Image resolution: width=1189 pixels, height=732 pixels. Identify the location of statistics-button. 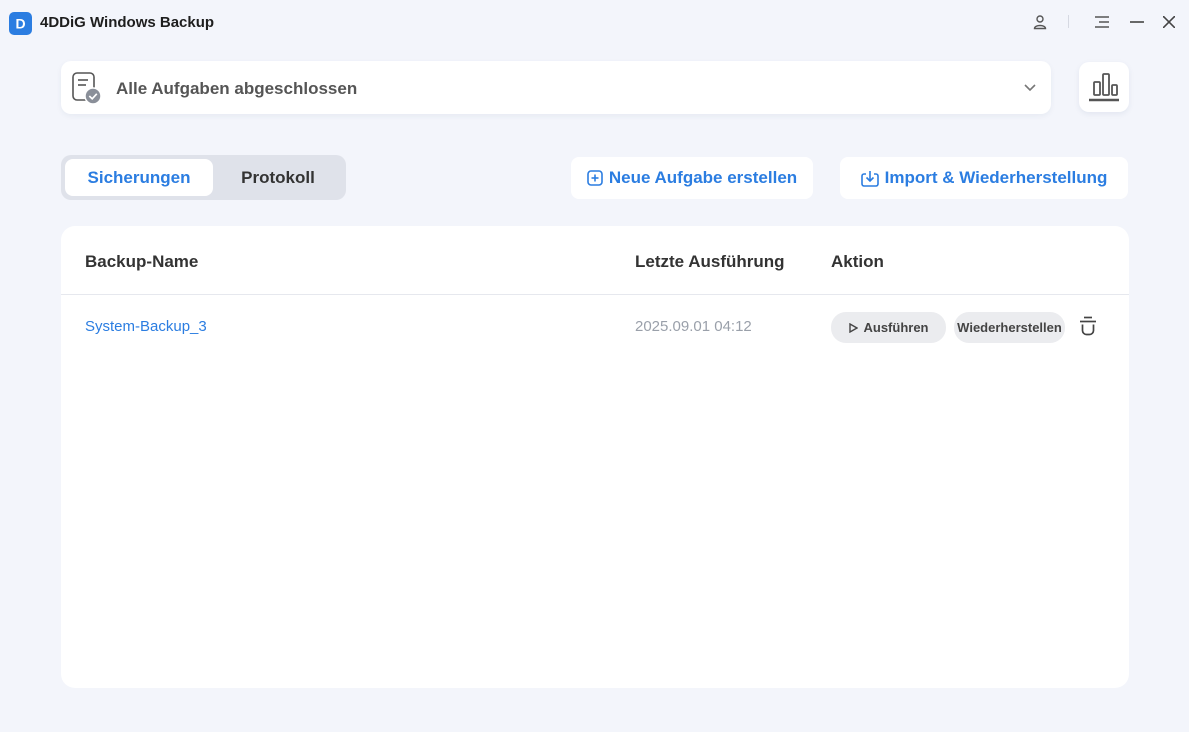
(1104, 87).